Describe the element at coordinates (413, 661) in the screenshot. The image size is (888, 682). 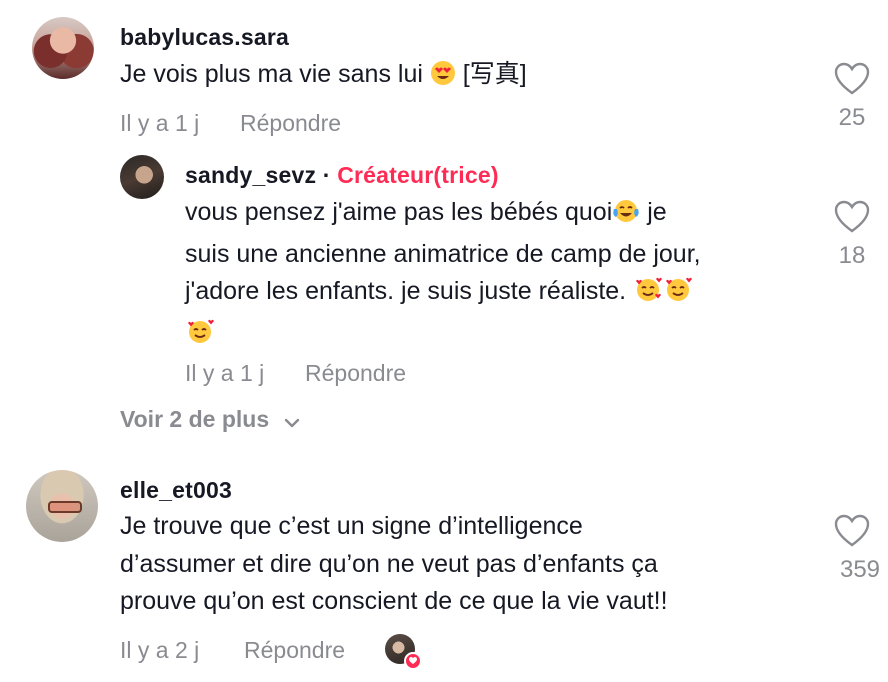
I see `creator-liked-badge-icon` at that location.